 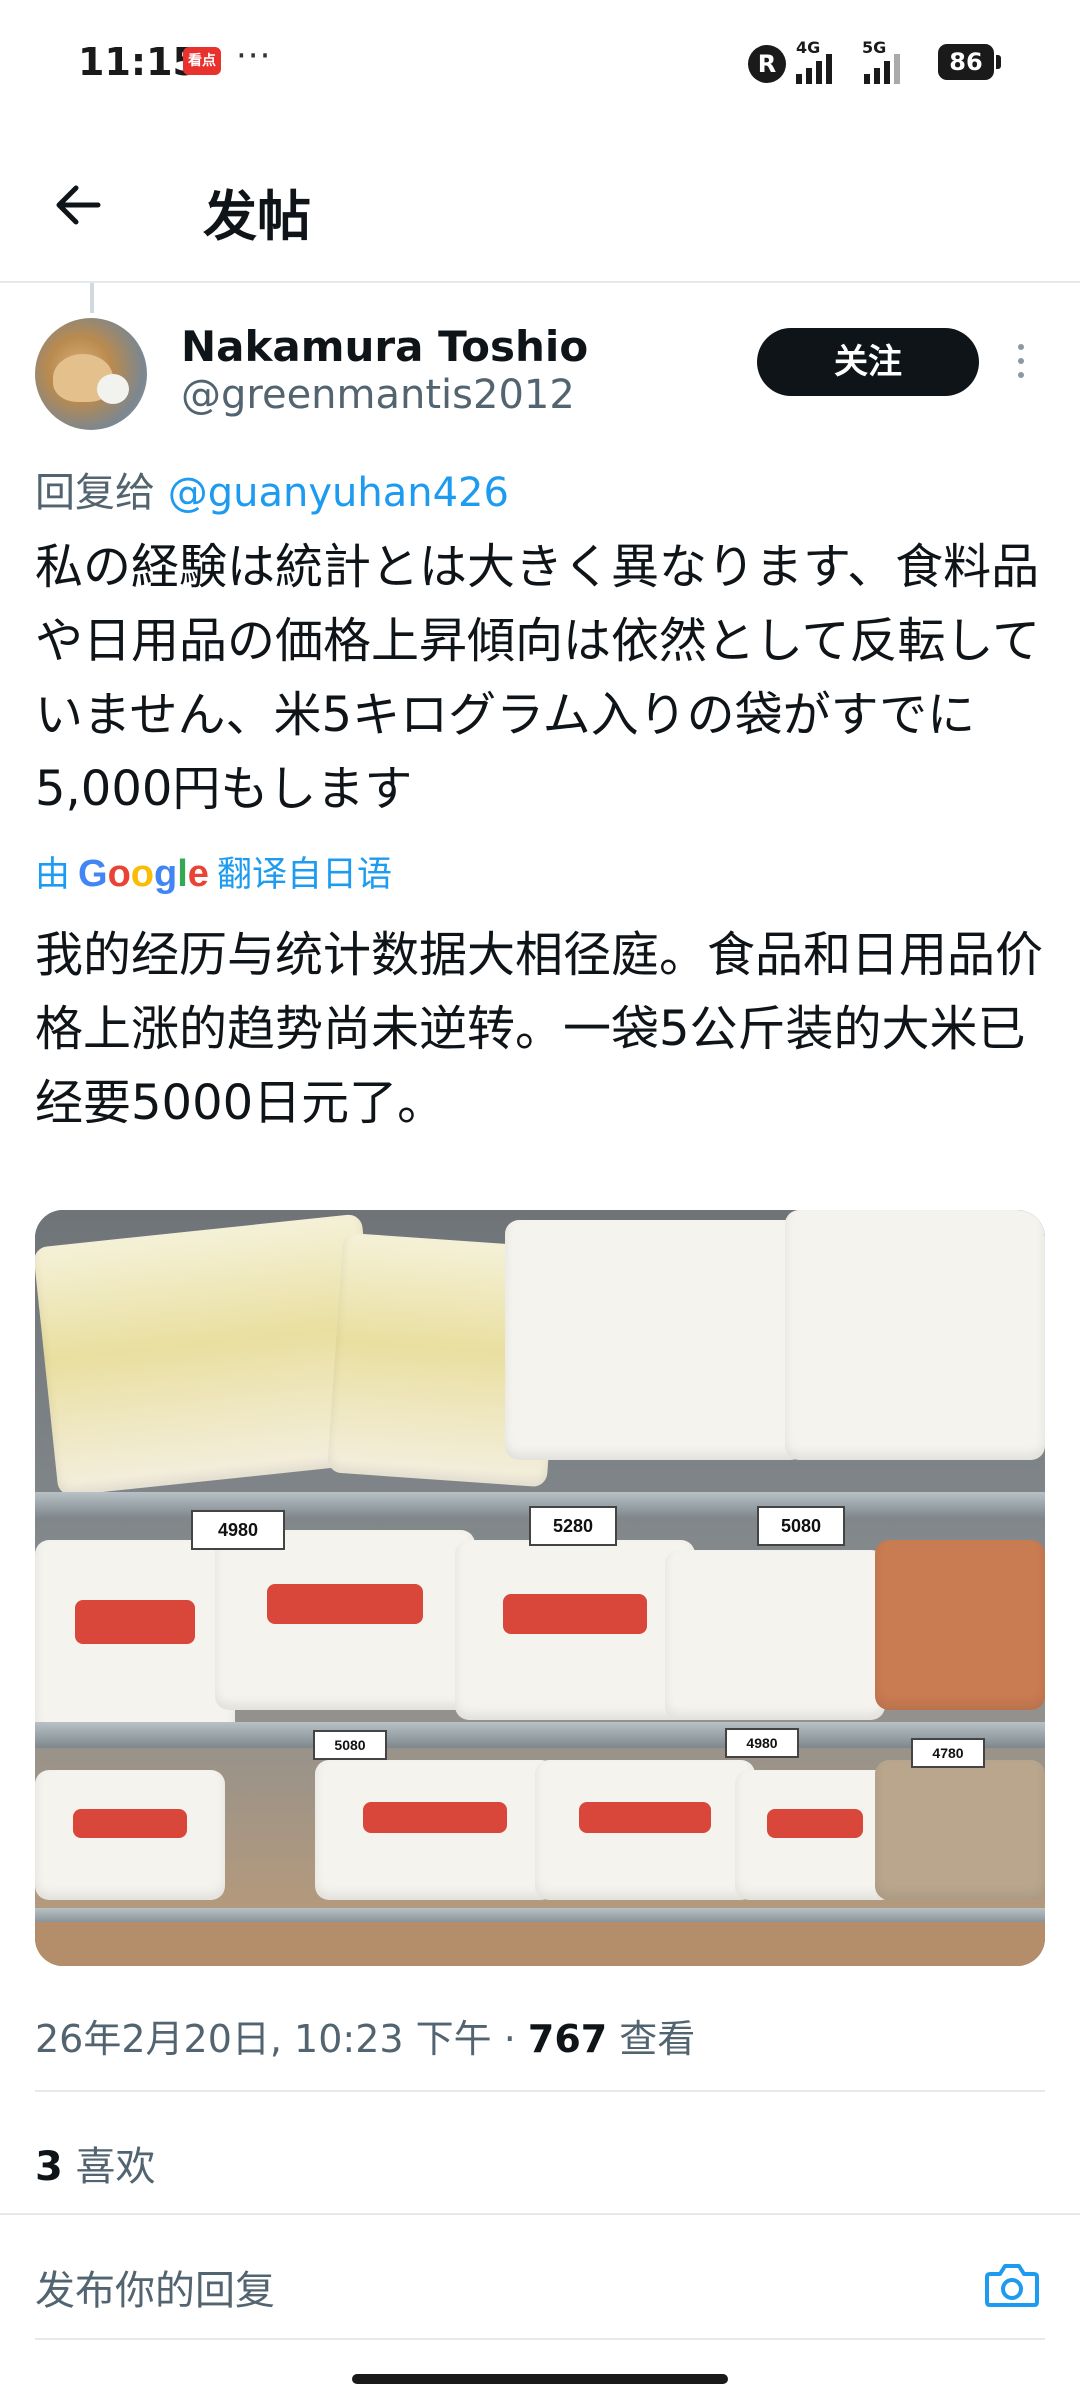 I want to click on translation-prefix: 由, so click(x=53, y=875).